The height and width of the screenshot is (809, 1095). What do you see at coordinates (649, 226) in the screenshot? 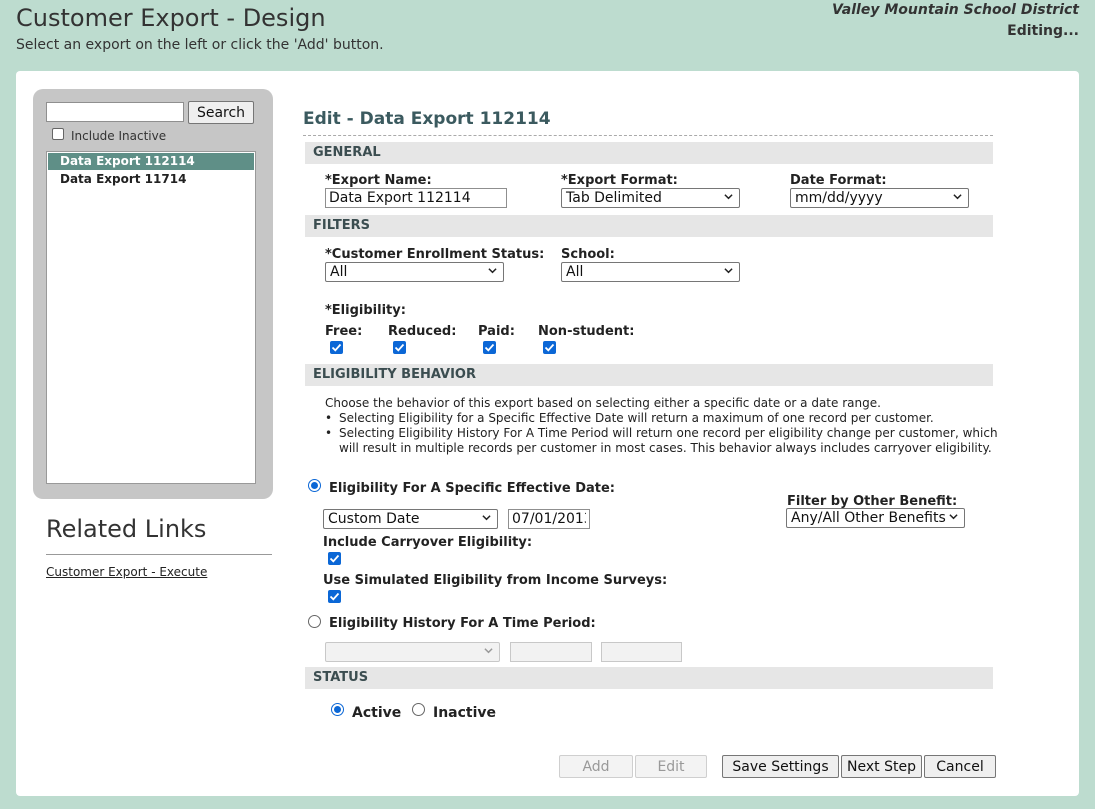
I see `filters-section-heading: FILTERS` at bounding box center [649, 226].